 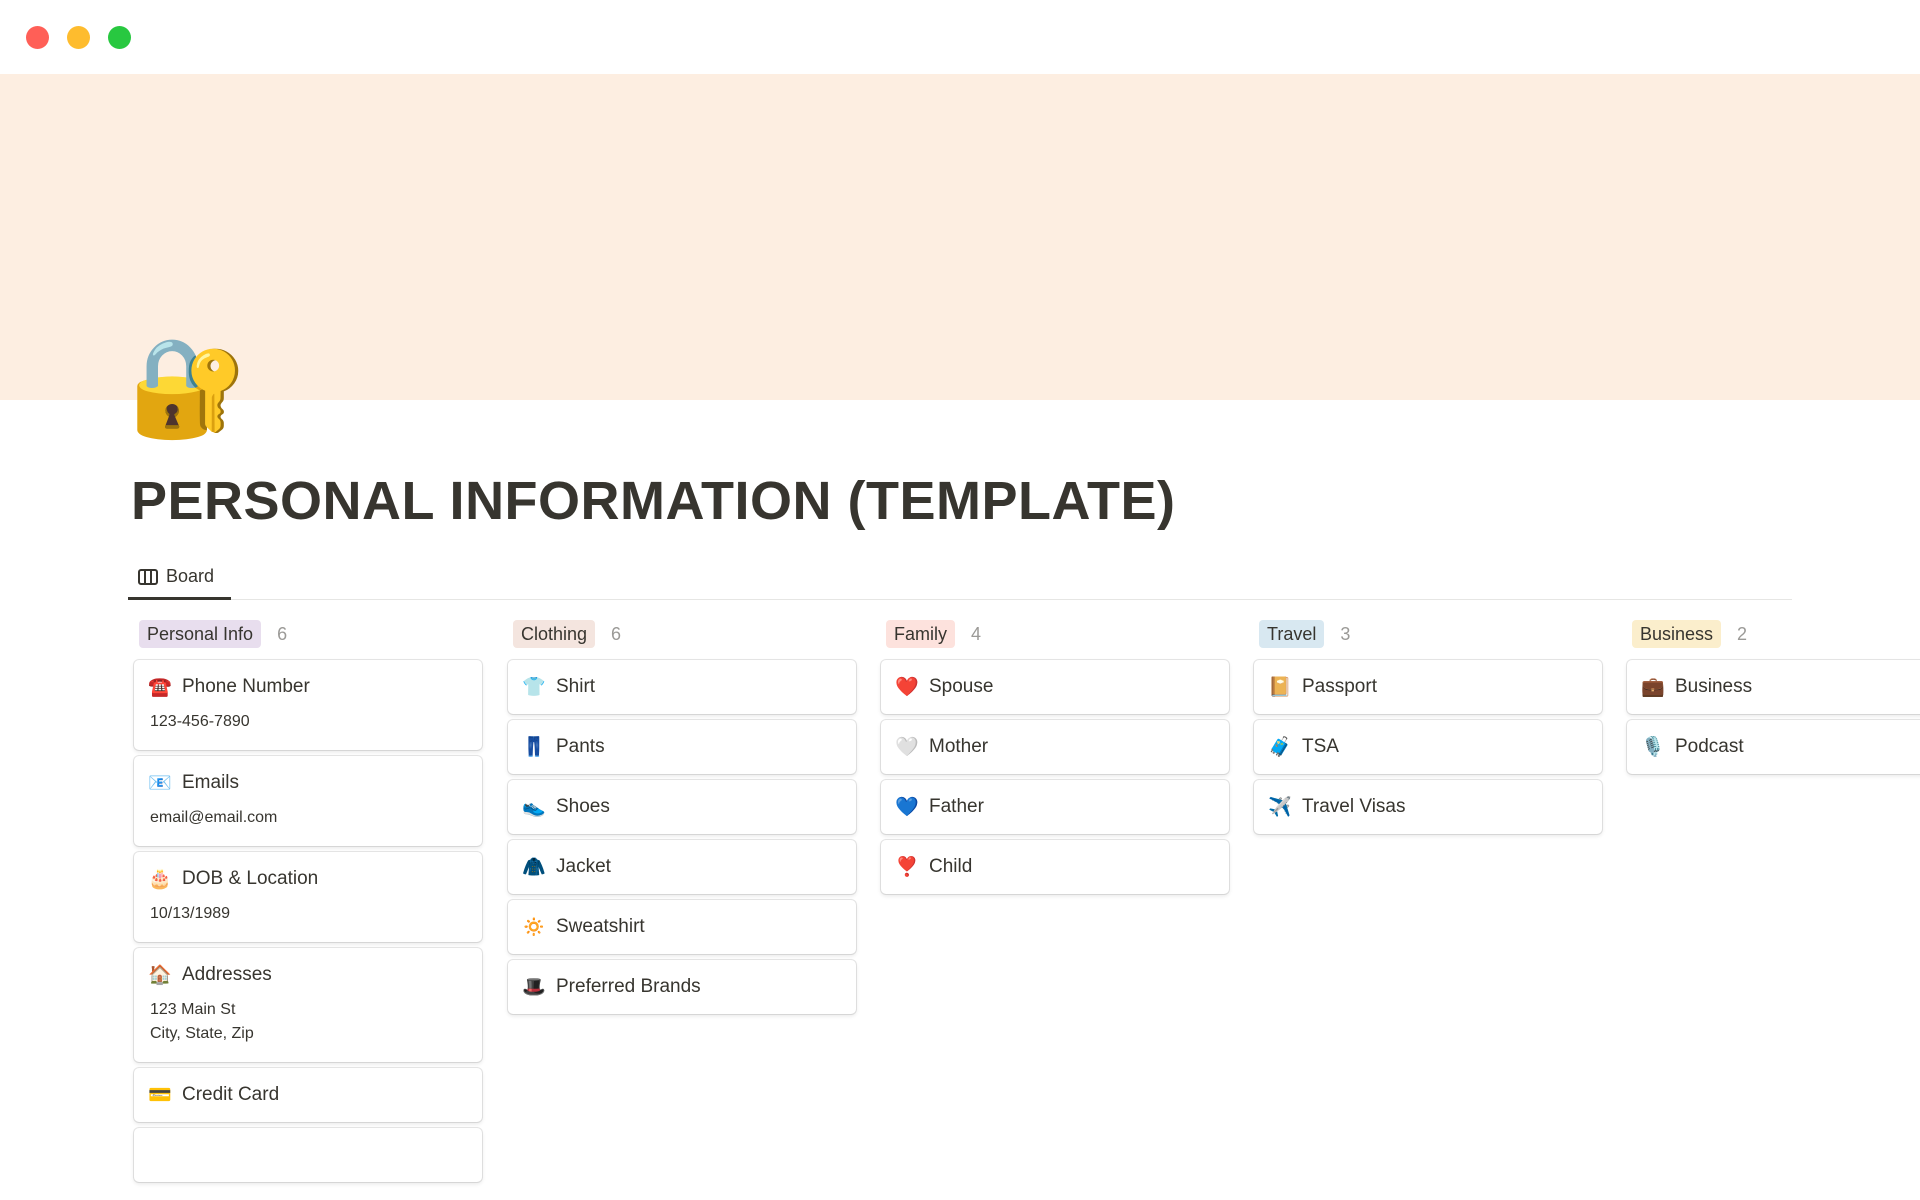 What do you see at coordinates (246, 686) in the screenshot?
I see `card-title: Phone Number` at bounding box center [246, 686].